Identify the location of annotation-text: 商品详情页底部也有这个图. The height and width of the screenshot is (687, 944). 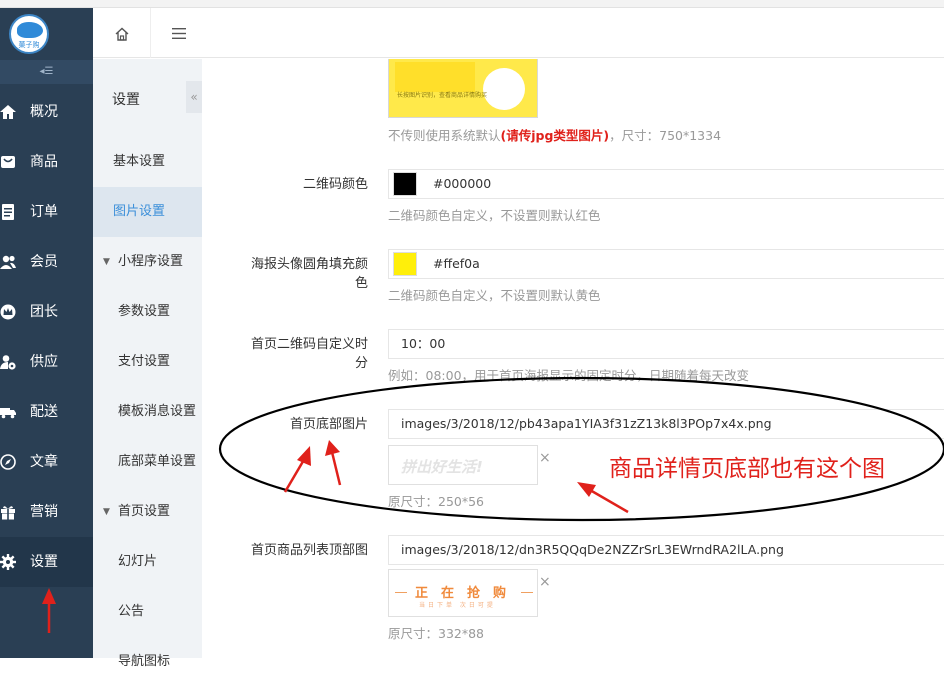
(747, 469).